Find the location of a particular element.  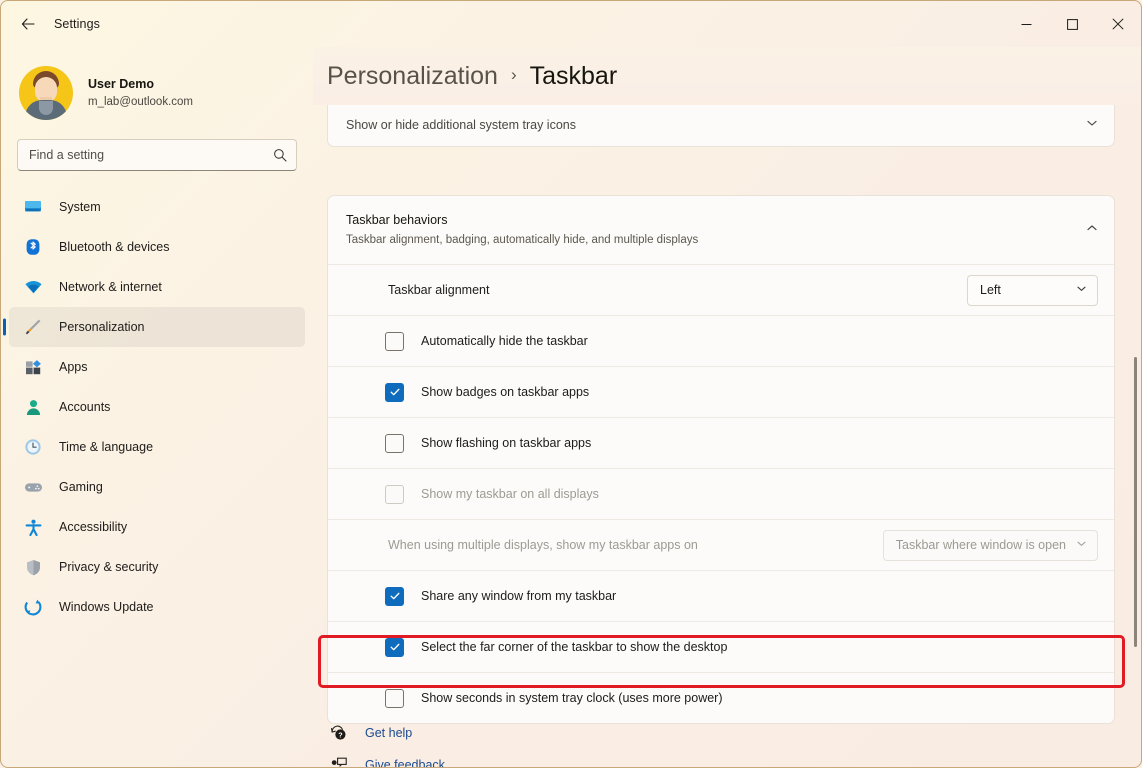

row-label: Share any window from my taskbar is located at coordinates (519, 596).